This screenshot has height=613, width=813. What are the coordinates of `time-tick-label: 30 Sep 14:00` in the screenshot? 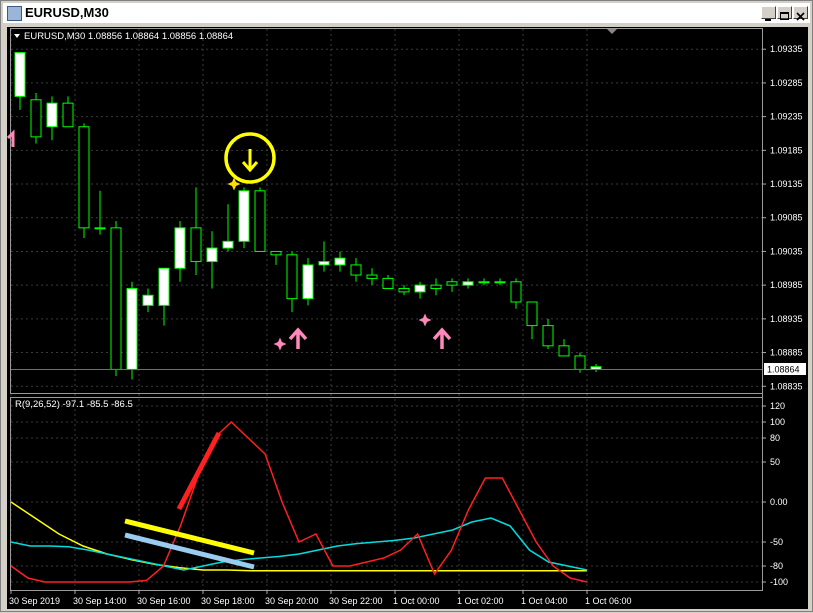 It's located at (100, 601).